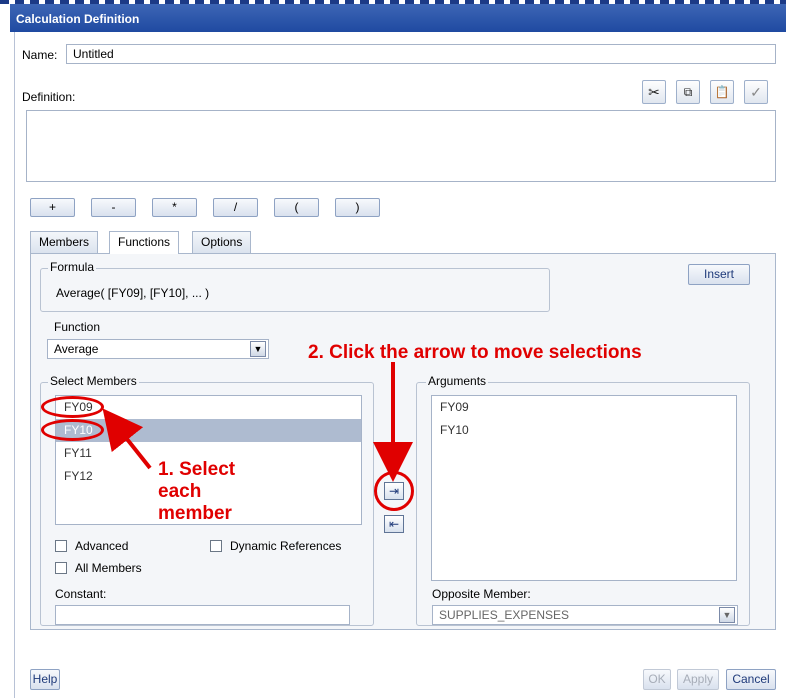 The image size is (786, 698). Describe the element at coordinates (45, 679) in the screenshot. I see `help-button: Help` at that location.